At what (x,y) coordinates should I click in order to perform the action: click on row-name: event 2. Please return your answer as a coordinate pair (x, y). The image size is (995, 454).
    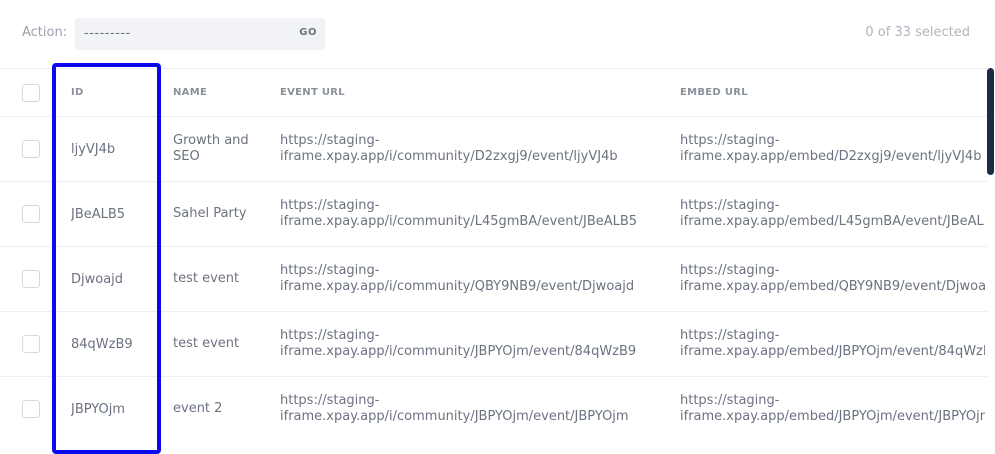
    Looking at the image, I should click on (198, 408).